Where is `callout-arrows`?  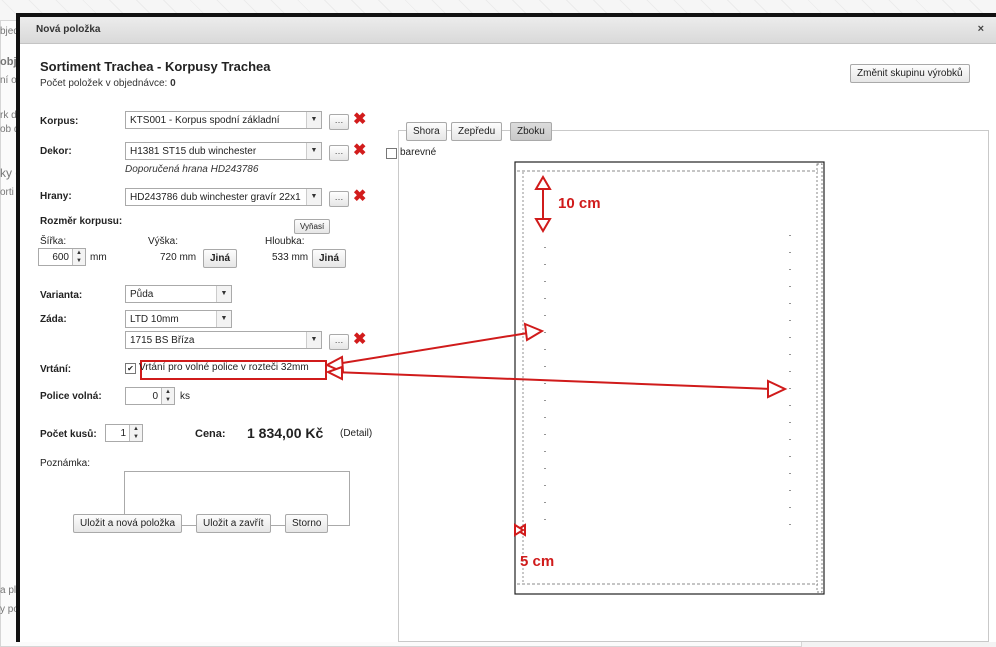 callout-arrows is located at coordinates (556, 360).